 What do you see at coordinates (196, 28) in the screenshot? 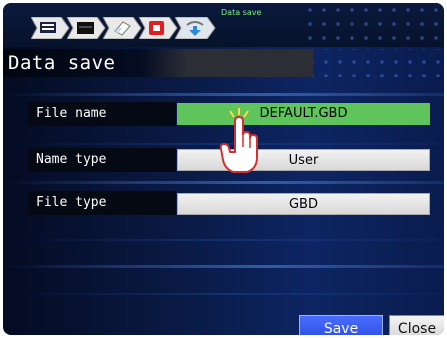
I see `breadcrumb-step-download` at bounding box center [196, 28].